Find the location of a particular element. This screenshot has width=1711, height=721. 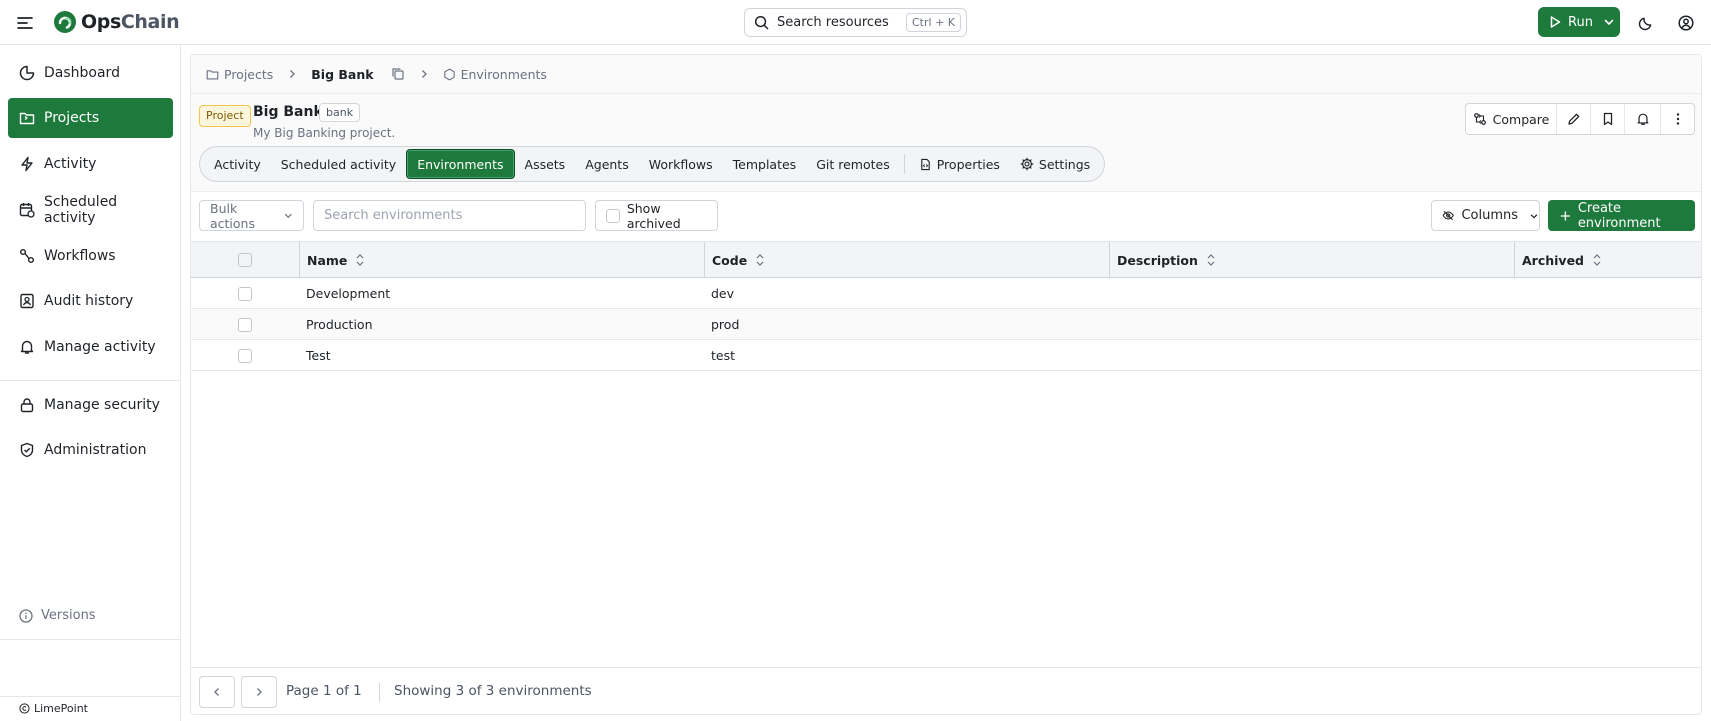

cell-code: test is located at coordinates (723, 355).